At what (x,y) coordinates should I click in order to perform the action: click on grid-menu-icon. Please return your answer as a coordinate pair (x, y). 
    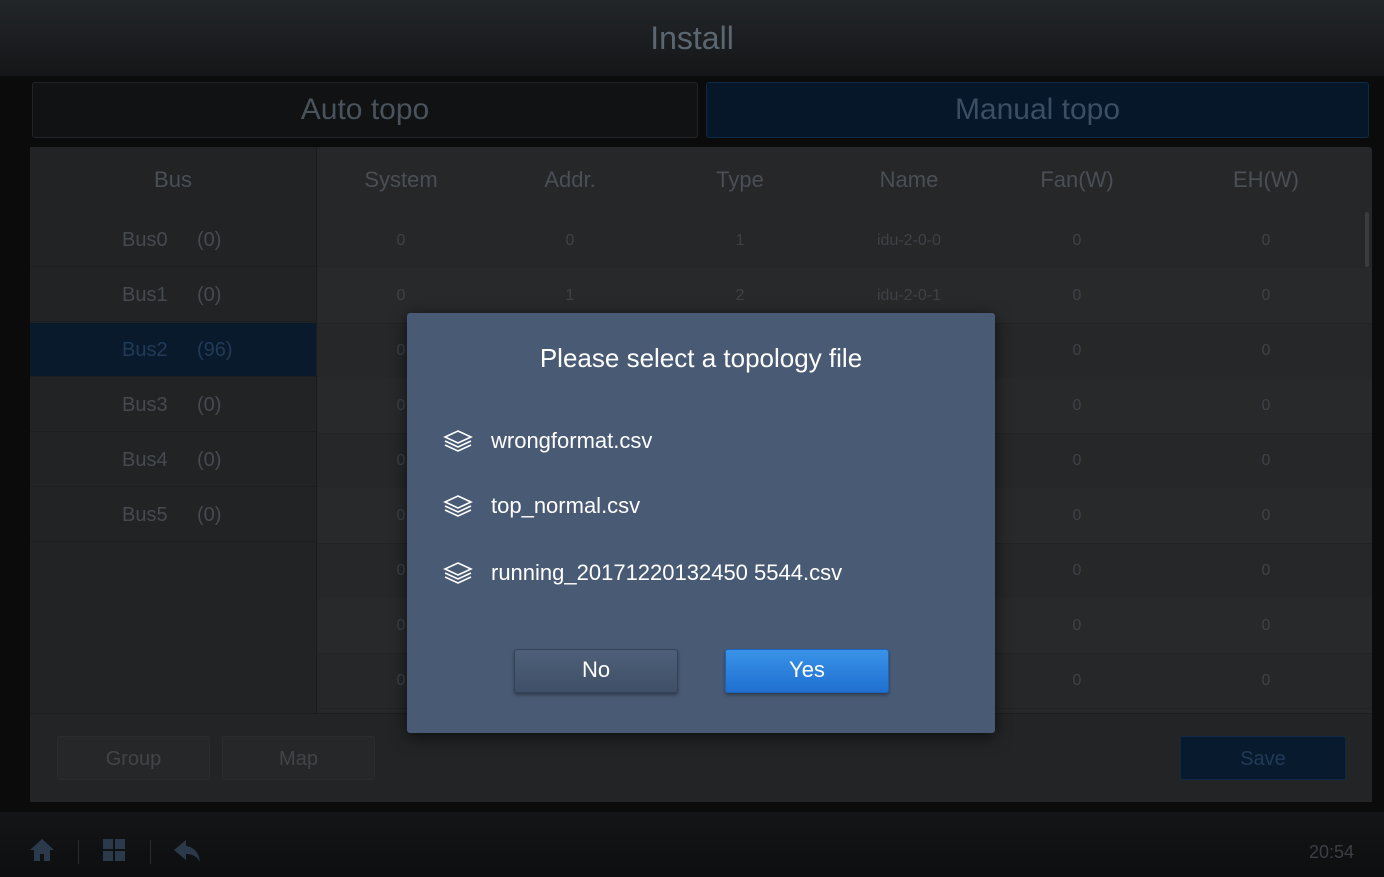
    Looking at the image, I should click on (114, 852).